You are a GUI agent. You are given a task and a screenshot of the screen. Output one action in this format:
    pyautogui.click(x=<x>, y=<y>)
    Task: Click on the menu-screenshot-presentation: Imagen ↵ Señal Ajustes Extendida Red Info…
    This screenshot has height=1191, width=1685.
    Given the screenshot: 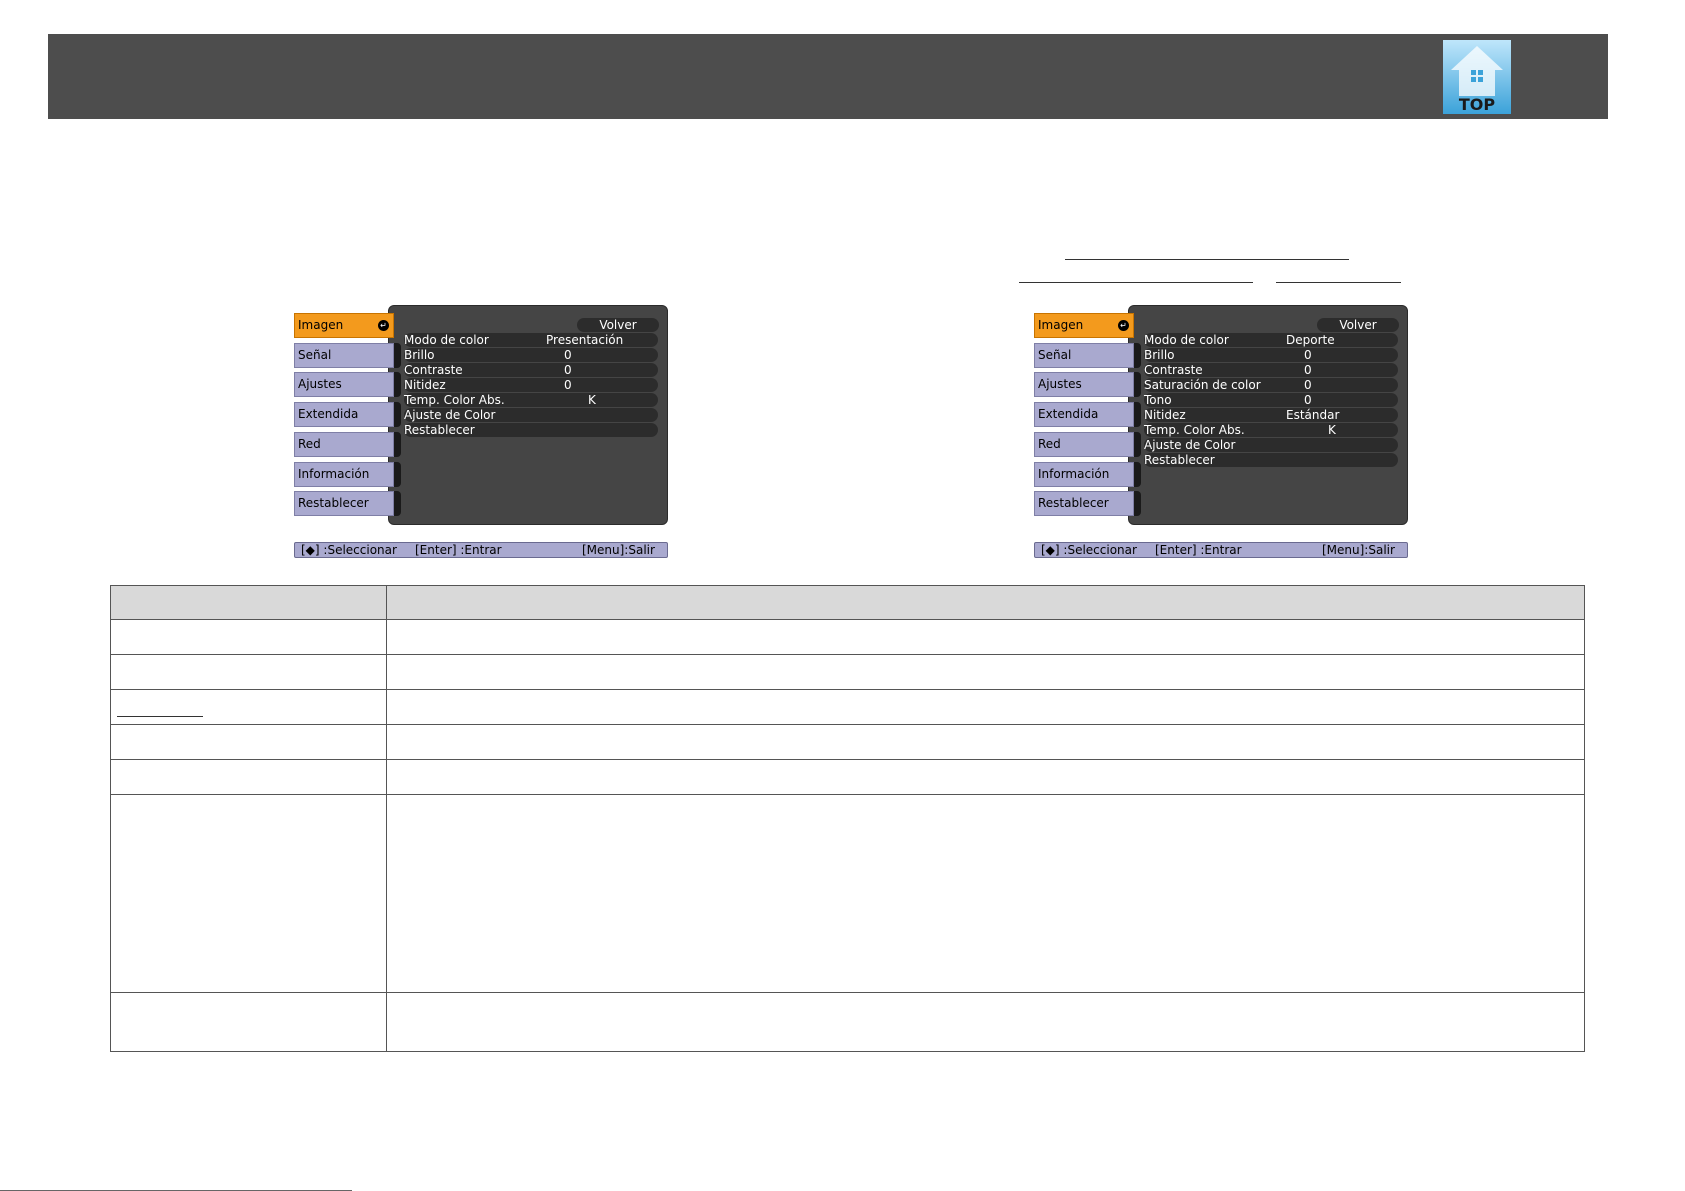 What is the action you would take?
    pyautogui.click(x=481, y=435)
    